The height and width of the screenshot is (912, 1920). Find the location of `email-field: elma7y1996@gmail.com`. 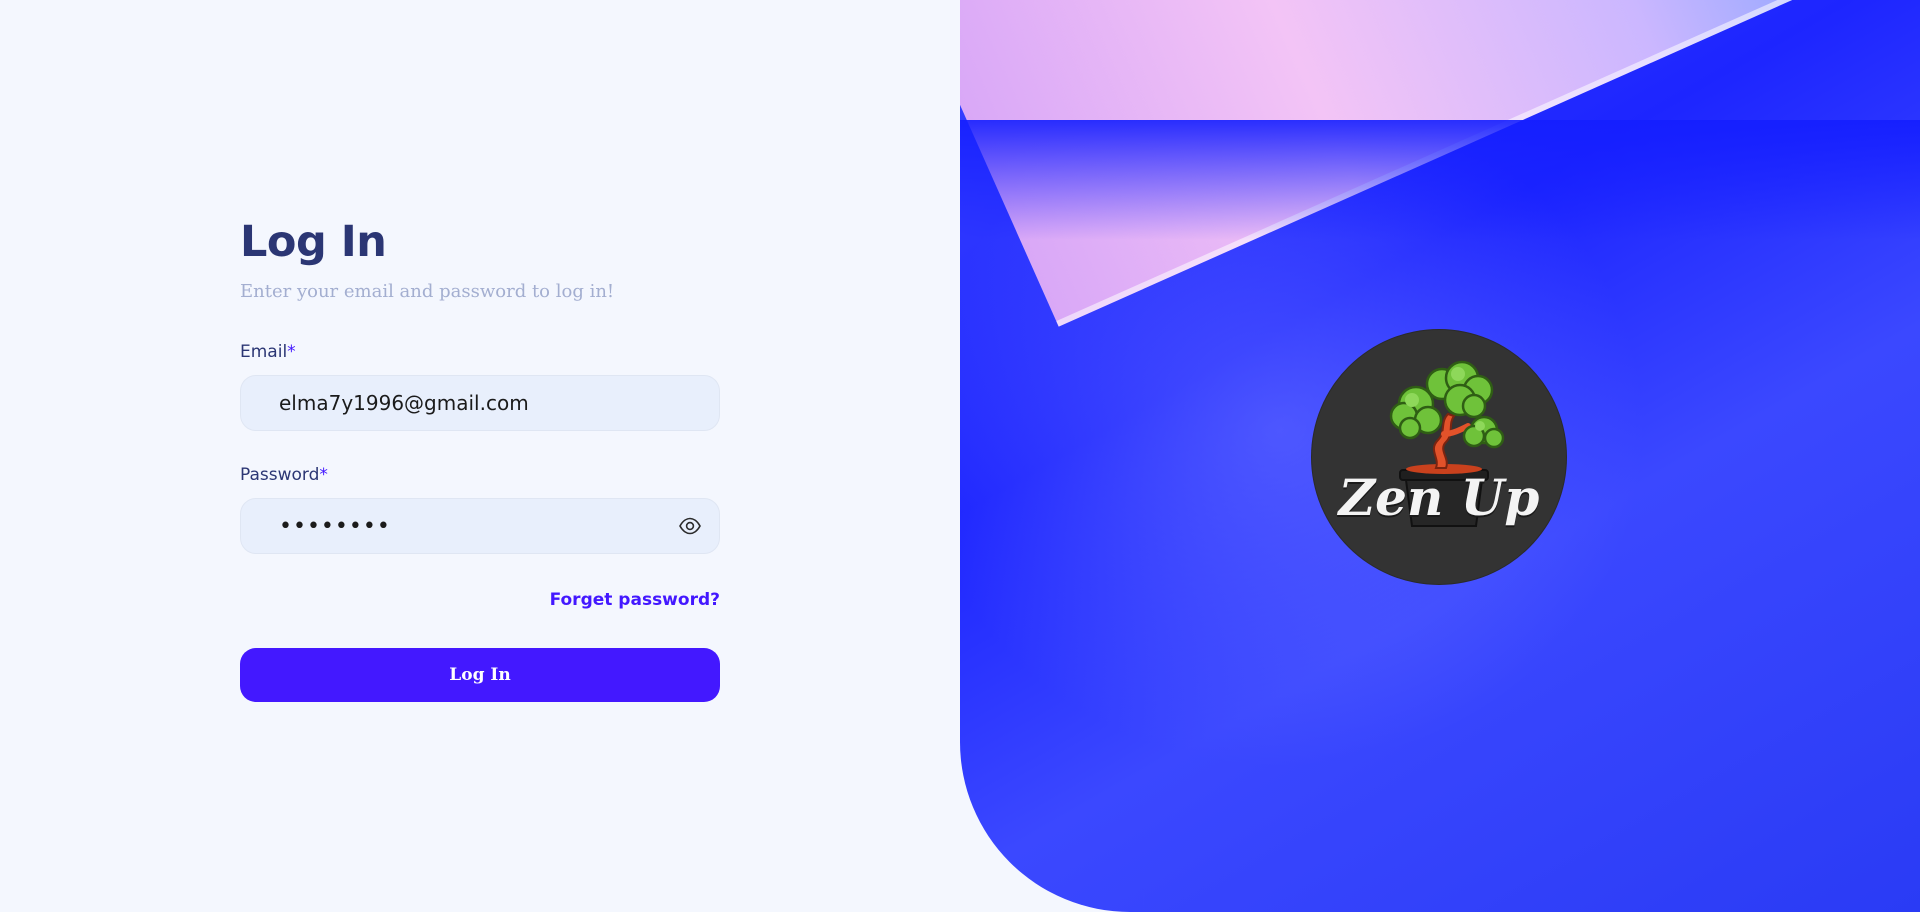

email-field: elma7y1996@gmail.com is located at coordinates (480, 403).